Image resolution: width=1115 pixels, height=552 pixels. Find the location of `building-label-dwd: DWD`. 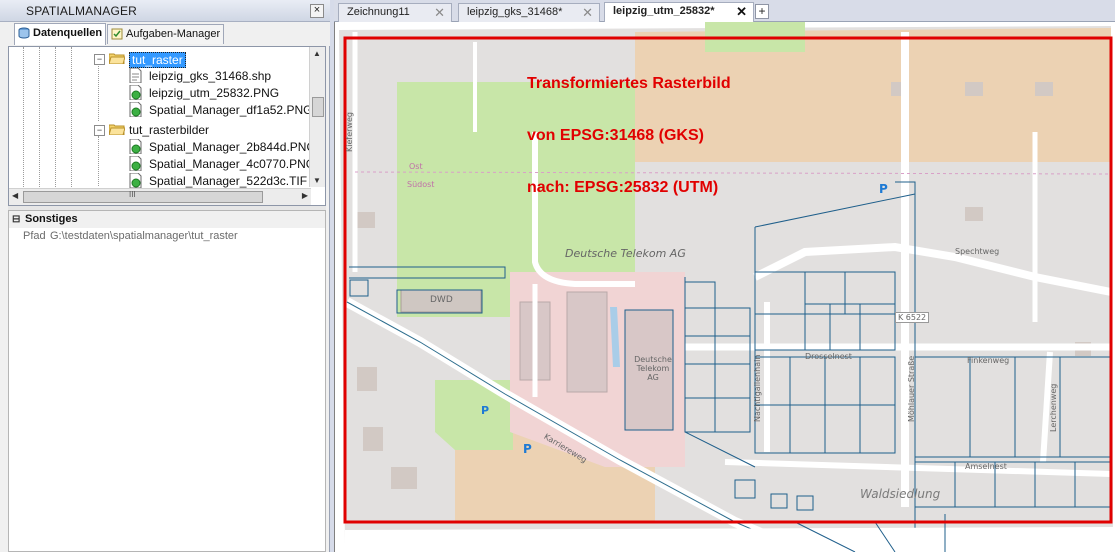

building-label-dwd: DWD is located at coordinates (441, 300).